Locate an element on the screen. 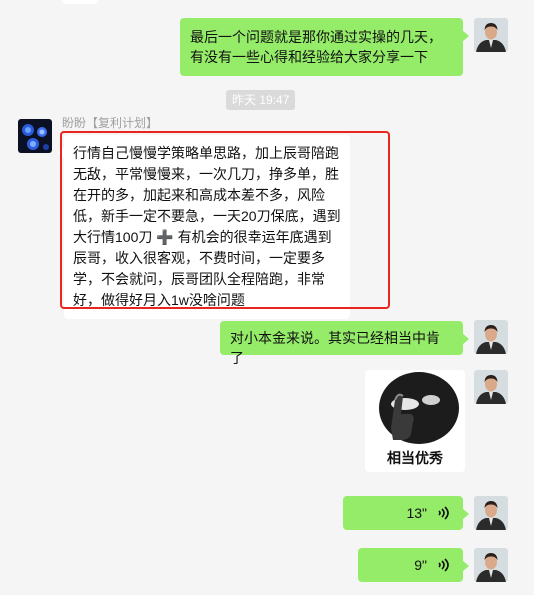 The width and height of the screenshot is (534, 595). voice-message-9s: 9" is located at coordinates (413, 565).